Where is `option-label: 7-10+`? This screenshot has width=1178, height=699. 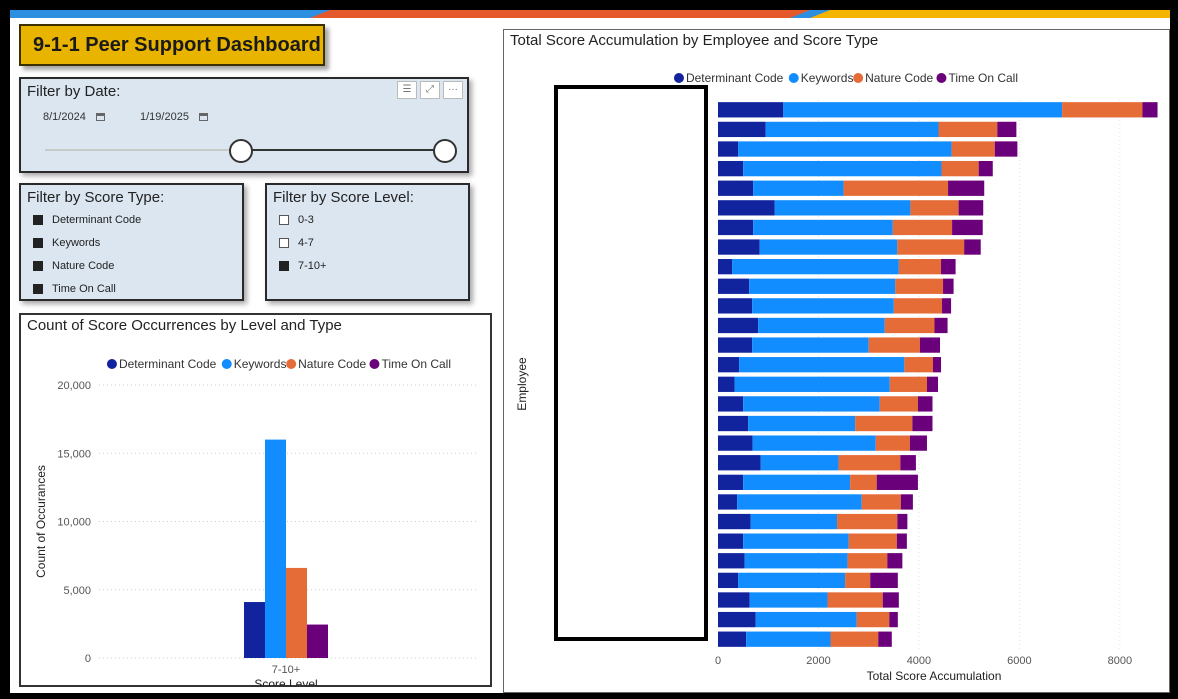 option-label: 7-10+ is located at coordinates (312, 266).